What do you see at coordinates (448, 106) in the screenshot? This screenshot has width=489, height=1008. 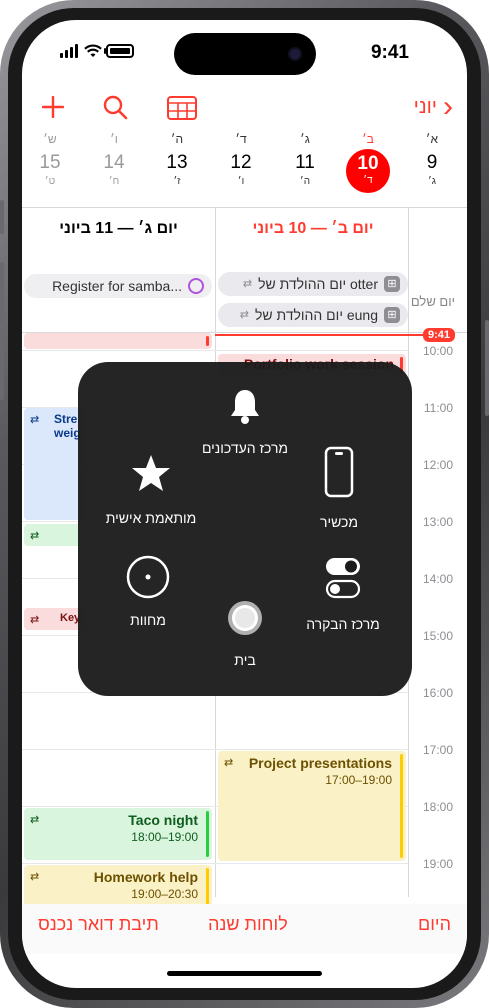 I see `chevron-right-icon: ›` at bounding box center [448, 106].